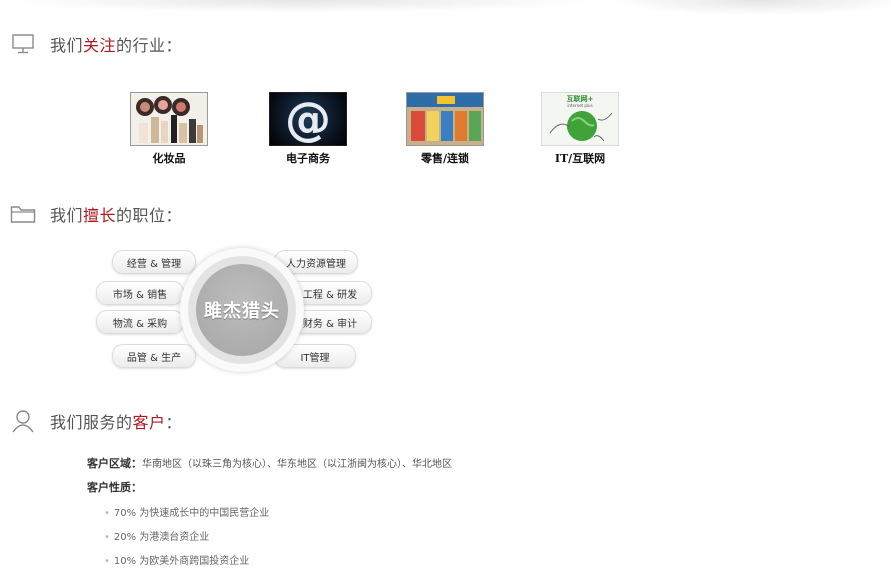 This screenshot has width=891, height=573. What do you see at coordinates (445, 119) in the screenshot?
I see `retail-store-image` at bounding box center [445, 119].